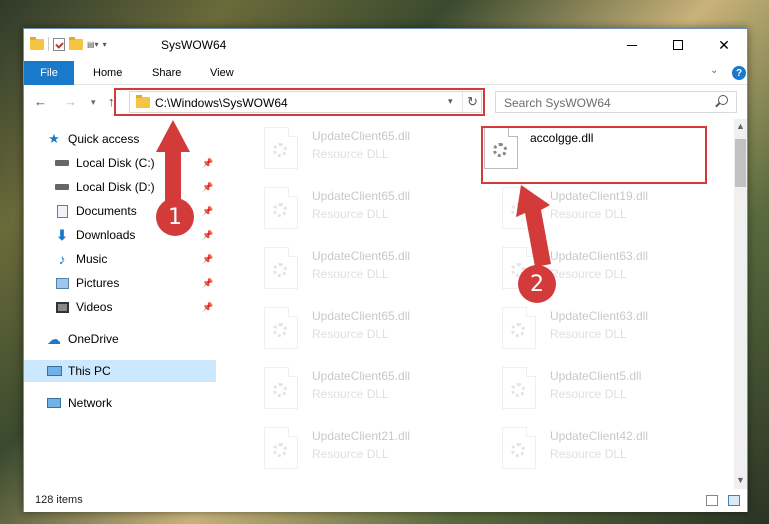  I want to click on search-icon, so click(723, 100).